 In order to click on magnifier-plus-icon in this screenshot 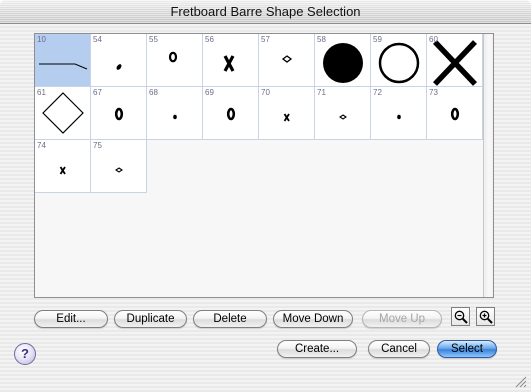, I will do `click(486, 317)`.